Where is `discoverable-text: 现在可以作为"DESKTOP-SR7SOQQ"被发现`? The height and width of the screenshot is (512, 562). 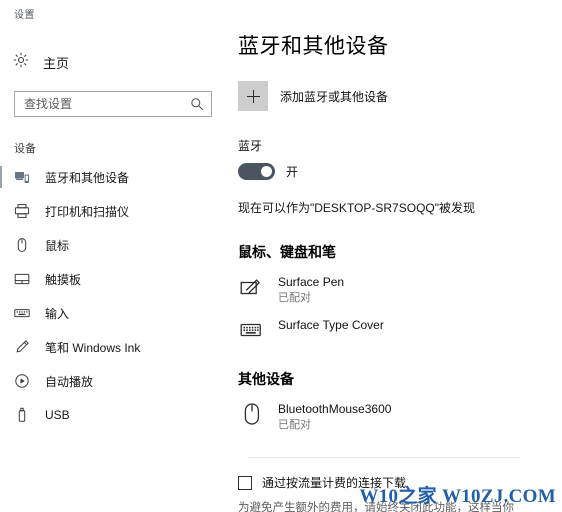 discoverable-text: 现在可以作为"DESKTOP-SR7SOQQ"被发现 is located at coordinates (356, 208).